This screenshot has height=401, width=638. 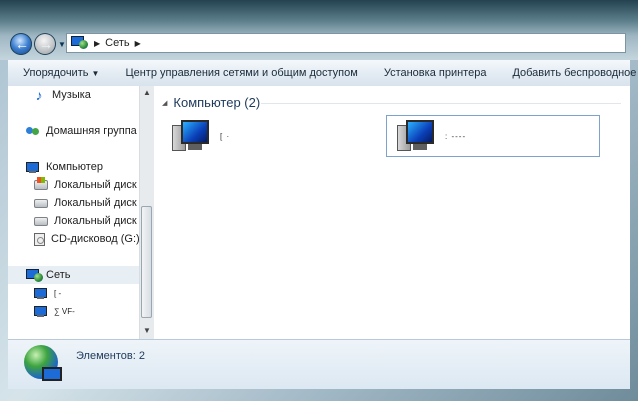 I want to click on chevron-down-icon: ▼, so click(x=95, y=73).